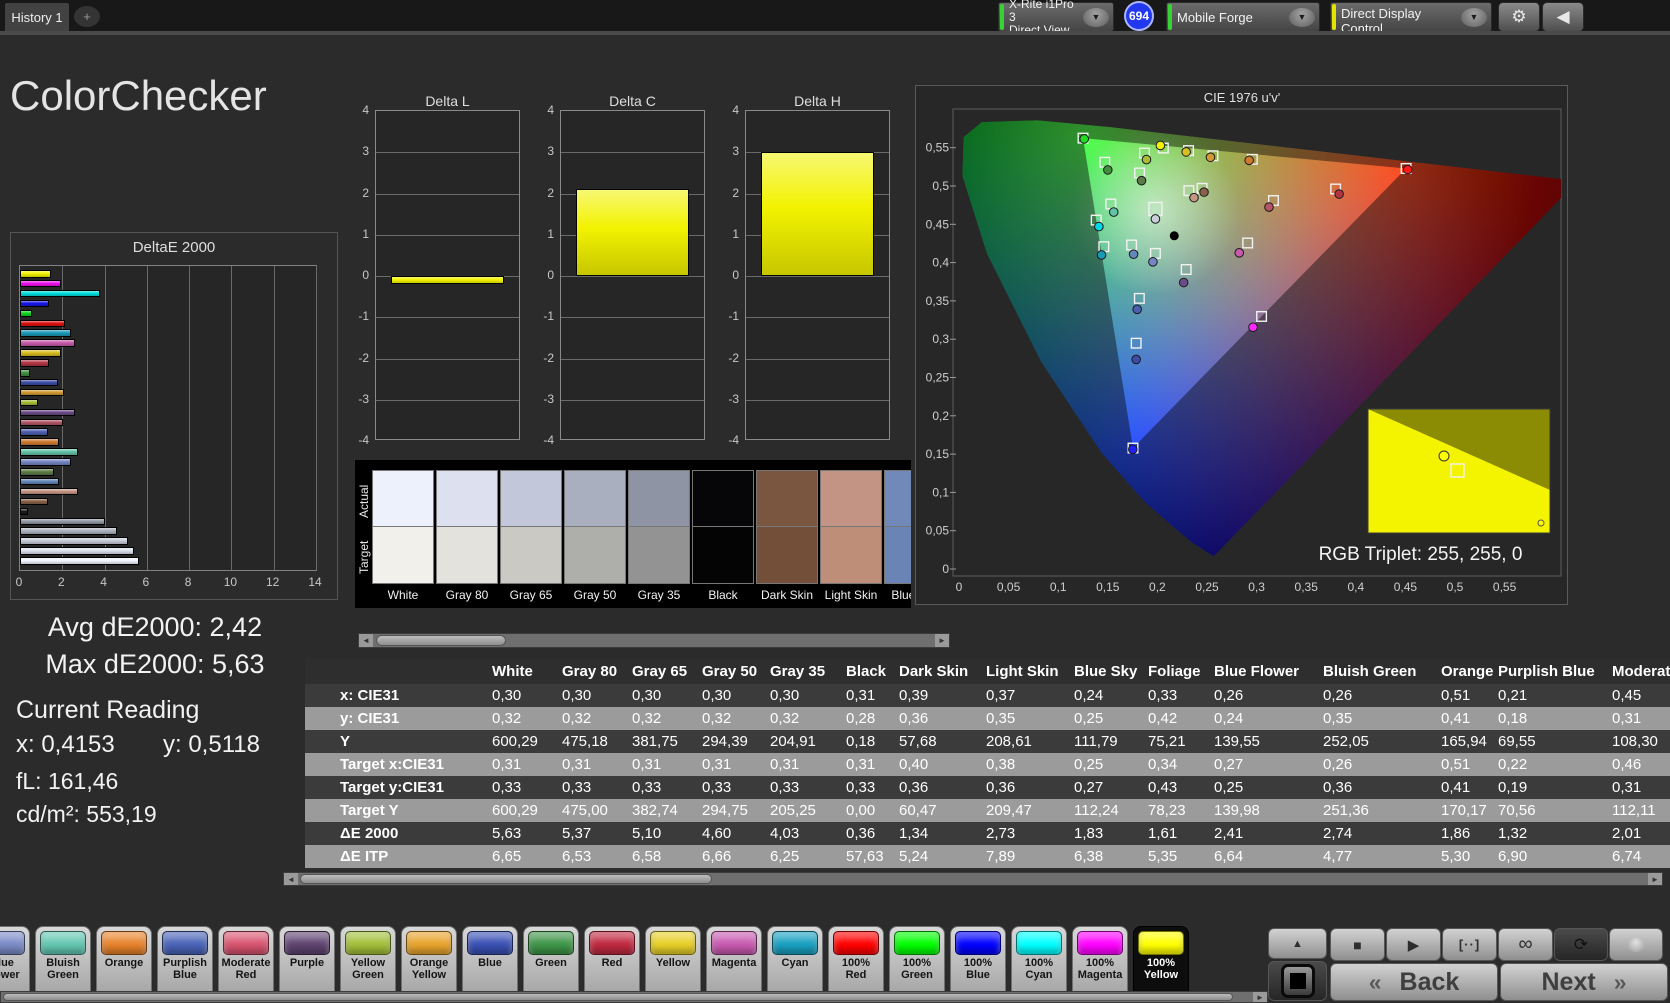  I want to click on patch-button-100-cyan: 100% Cyan, so click(1039, 963).